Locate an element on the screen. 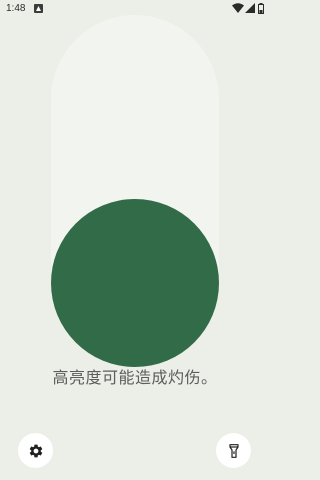  cell-signal-icon is located at coordinates (250, 8).